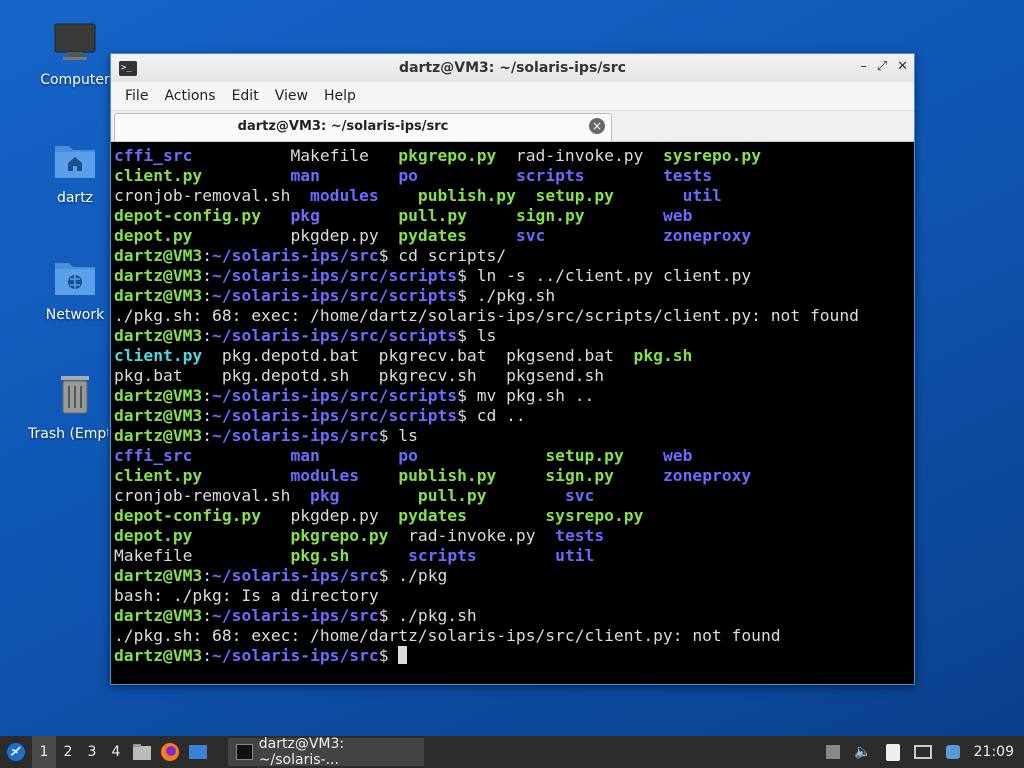  What do you see at coordinates (92, 752) in the screenshot?
I see `workspace-3: 3` at bounding box center [92, 752].